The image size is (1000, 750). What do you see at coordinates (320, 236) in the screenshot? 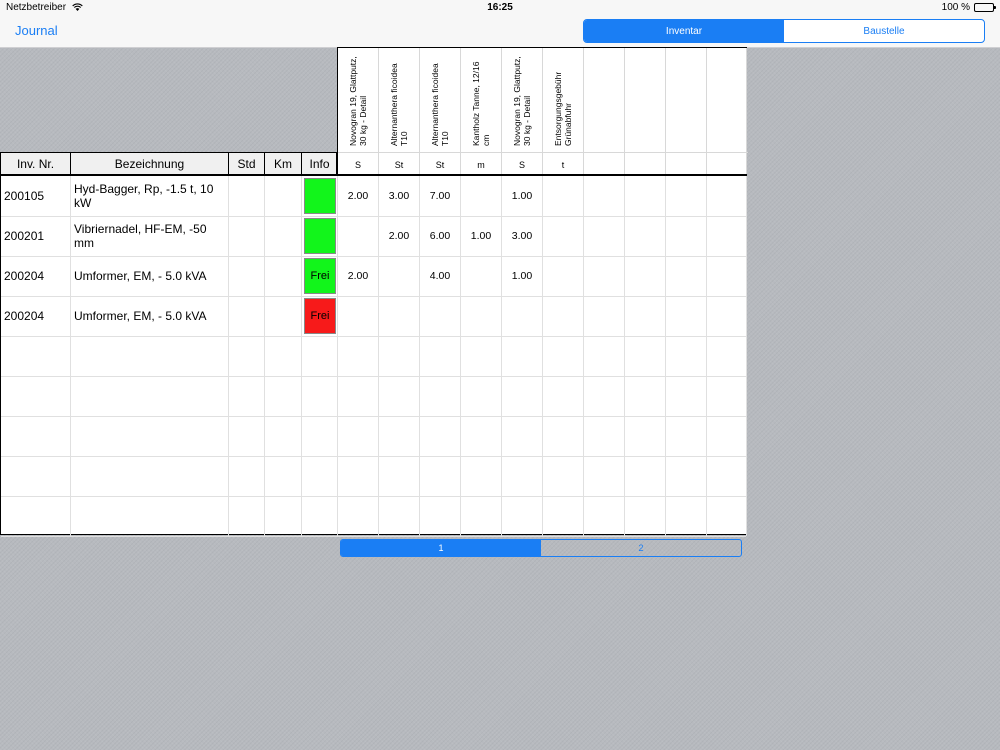
I see `info-status-button` at bounding box center [320, 236].